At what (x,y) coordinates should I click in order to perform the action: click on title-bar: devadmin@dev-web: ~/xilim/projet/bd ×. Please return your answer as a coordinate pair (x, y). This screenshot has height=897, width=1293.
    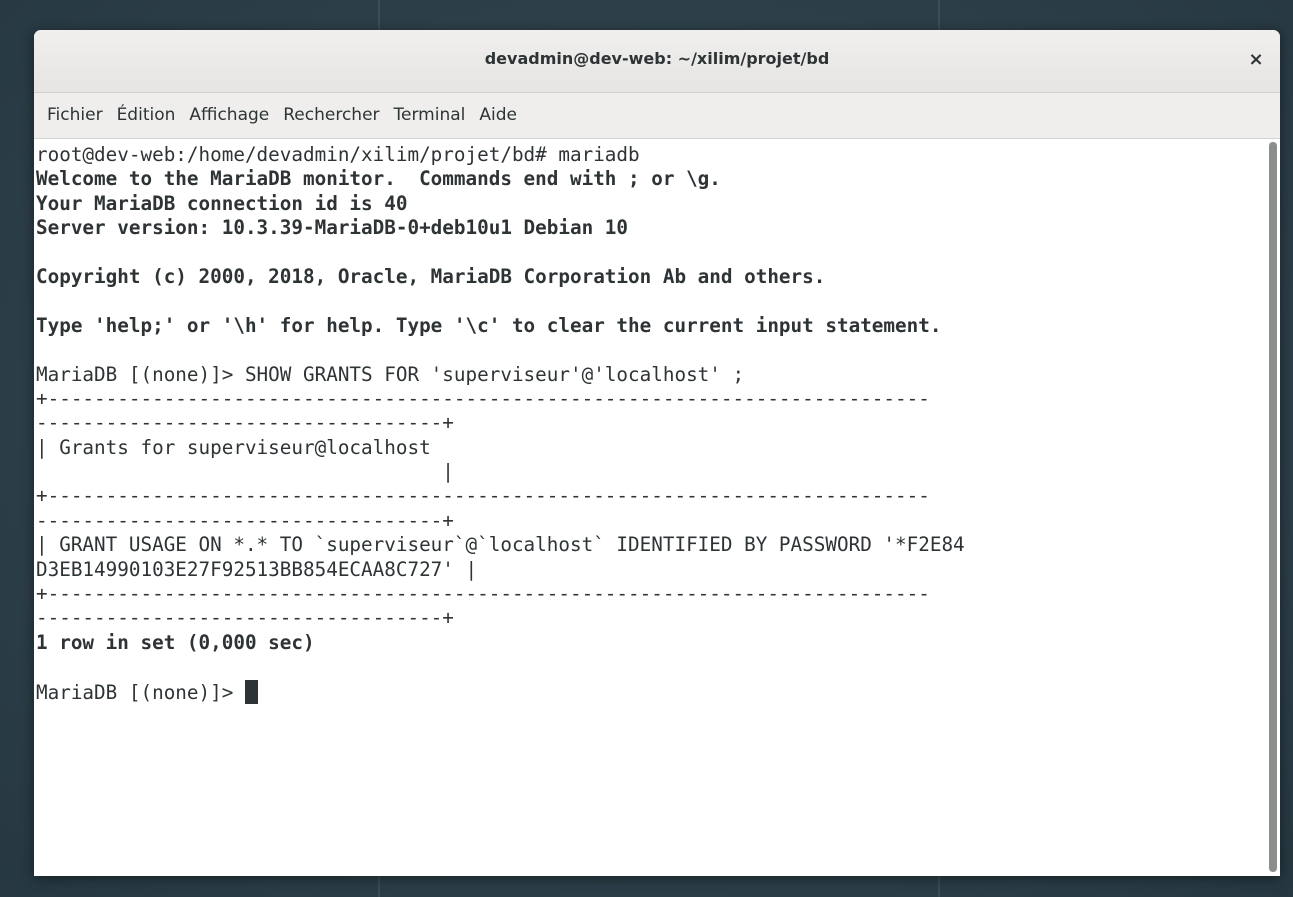
    Looking at the image, I should click on (657, 61).